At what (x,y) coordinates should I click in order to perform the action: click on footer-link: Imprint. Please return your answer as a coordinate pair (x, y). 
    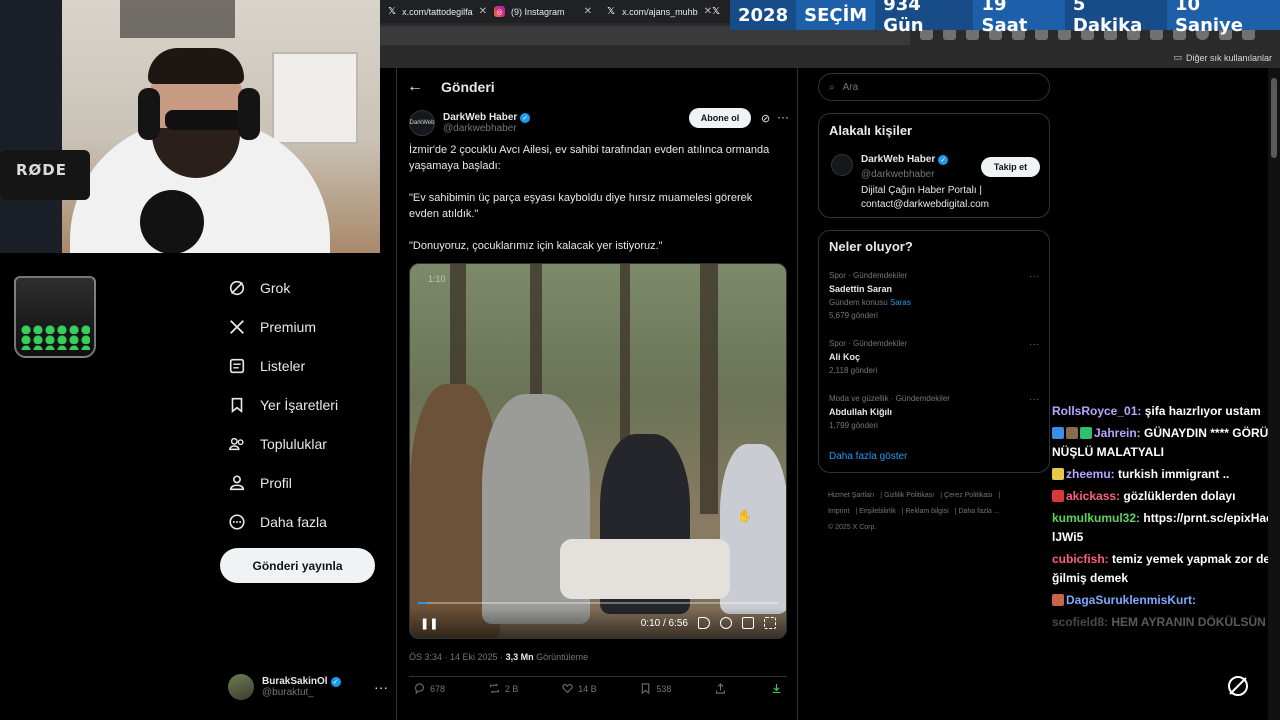
    Looking at the image, I should click on (838, 511).